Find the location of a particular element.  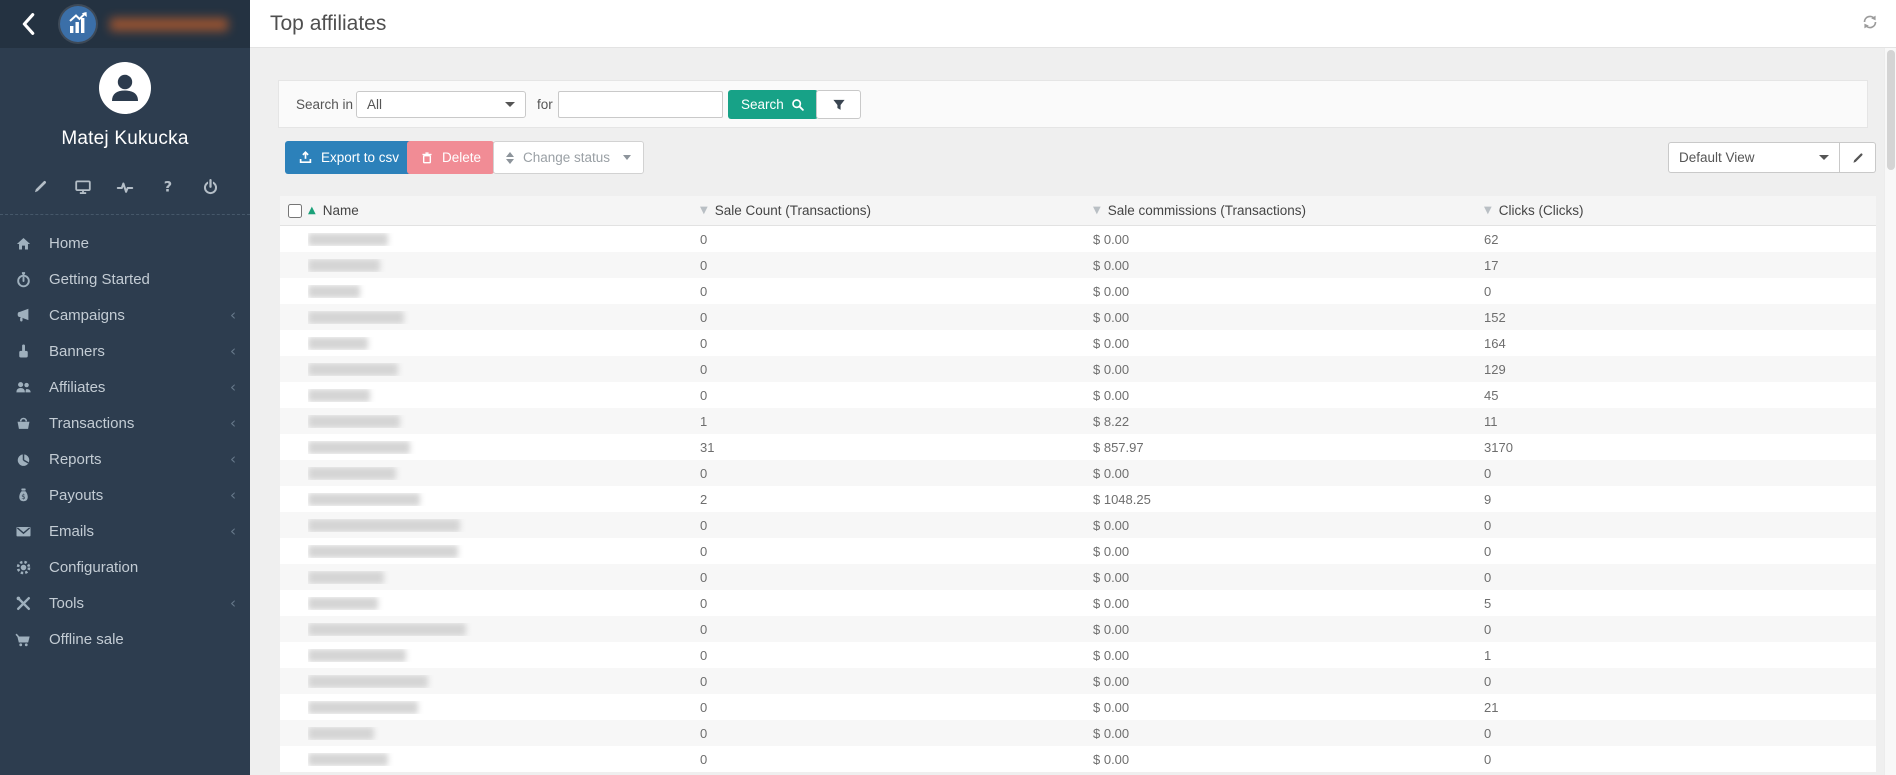

sidebar-item-payouts: $ Payouts ‹ is located at coordinates (125, 495).